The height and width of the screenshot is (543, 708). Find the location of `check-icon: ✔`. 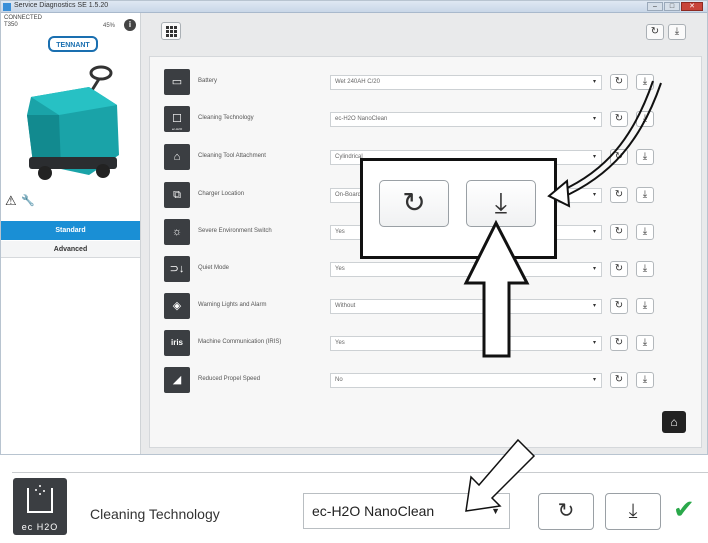

check-icon: ✔ is located at coordinates (684, 509).